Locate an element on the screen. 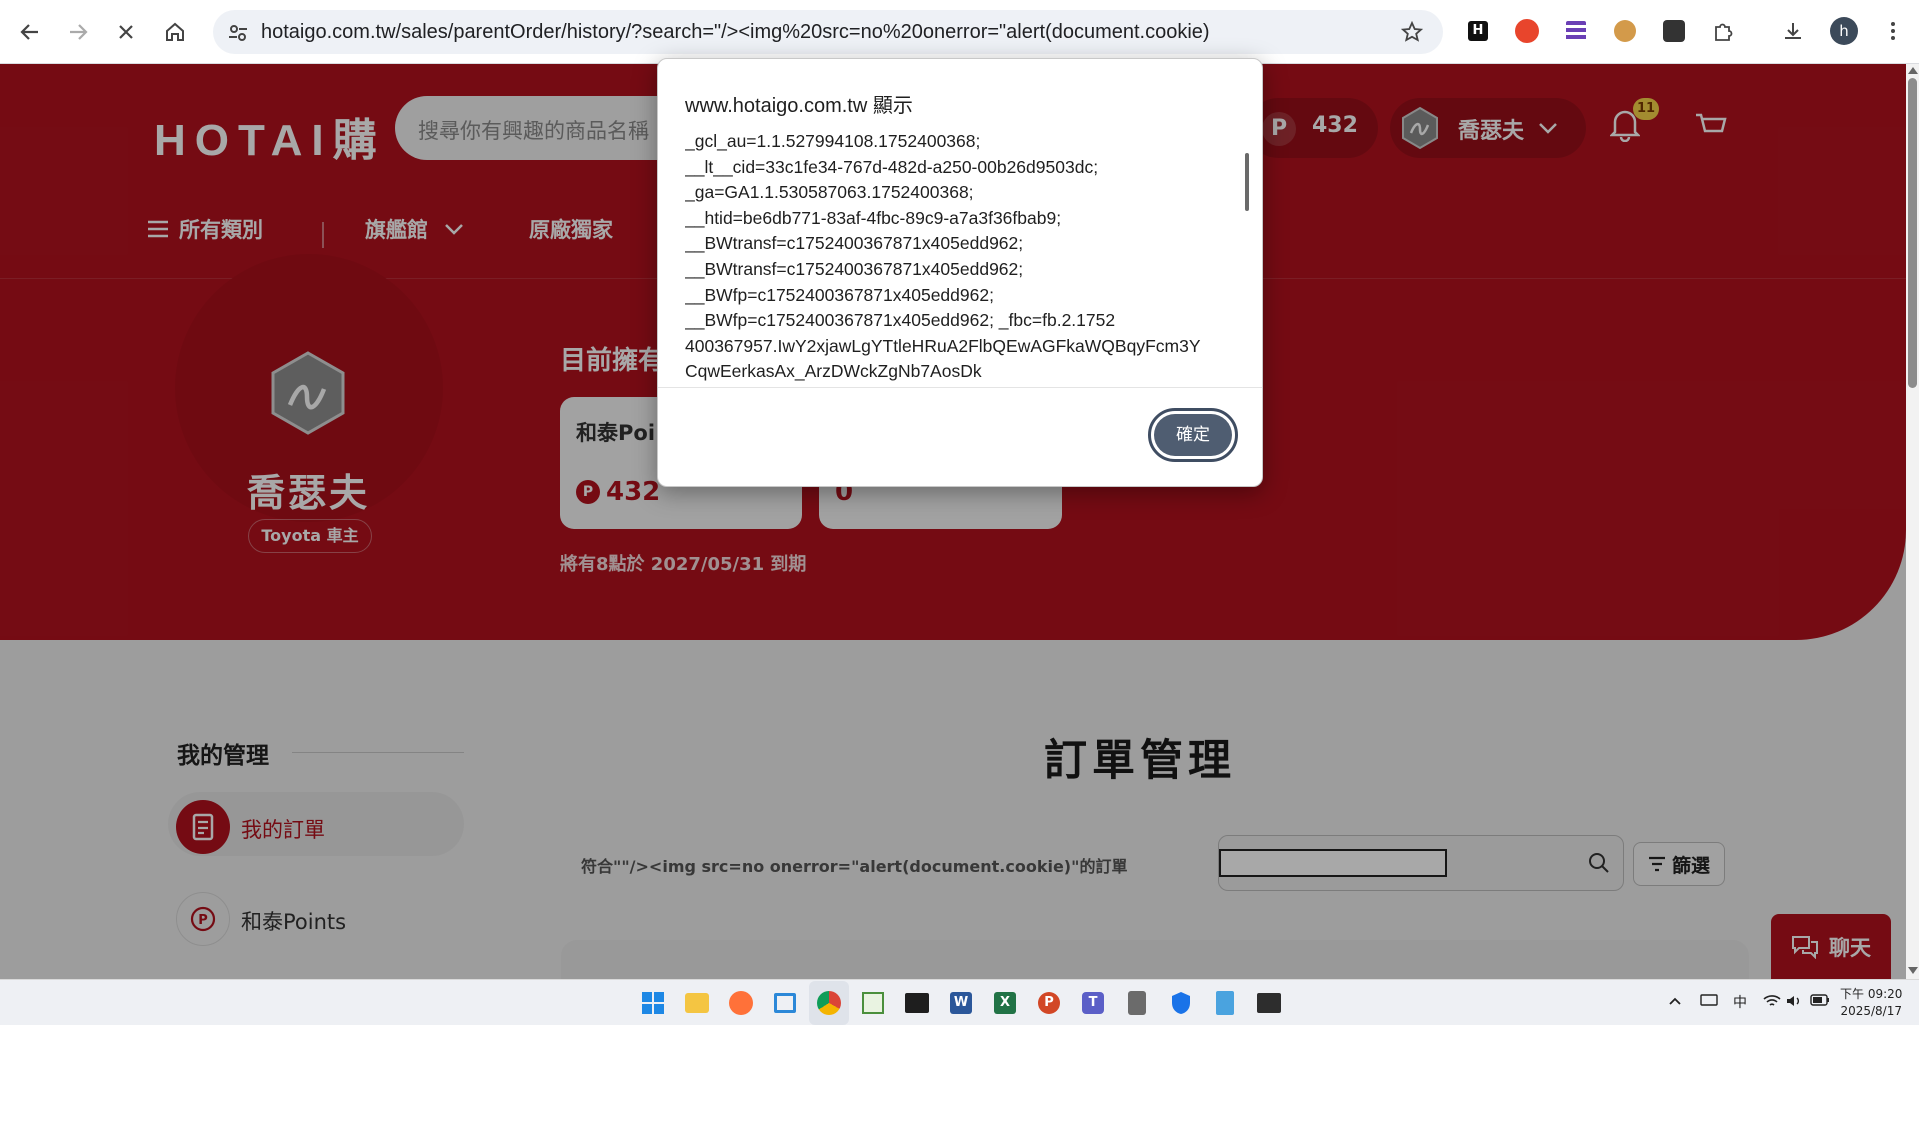 Image resolution: width=1919 pixels, height=1129 pixels. close-icon is located at coordinates (126, 32).